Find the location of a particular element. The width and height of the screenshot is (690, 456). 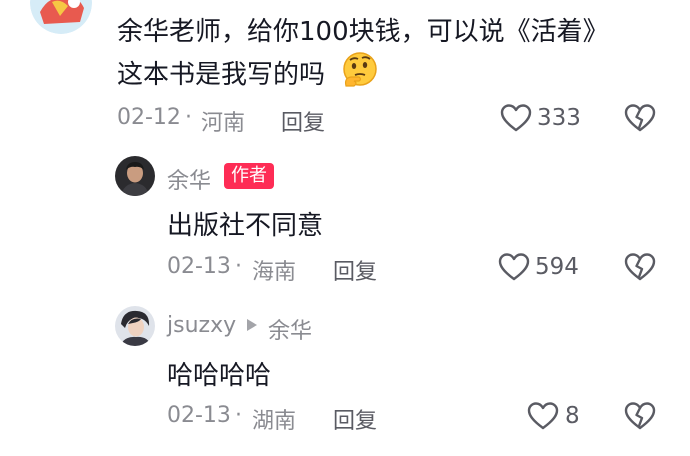

author-name: 余华 is located at coordinates (189, 179).